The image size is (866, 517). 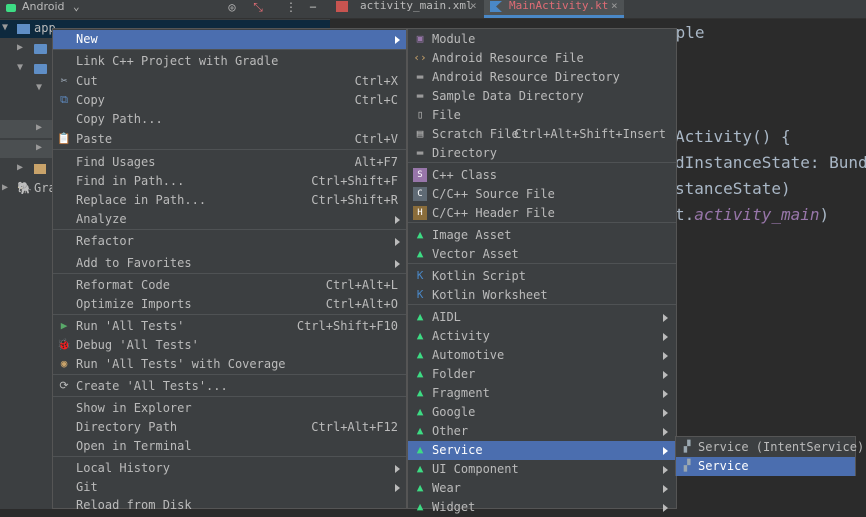 I want to click on menu-separator, so click(x=542, y=162).